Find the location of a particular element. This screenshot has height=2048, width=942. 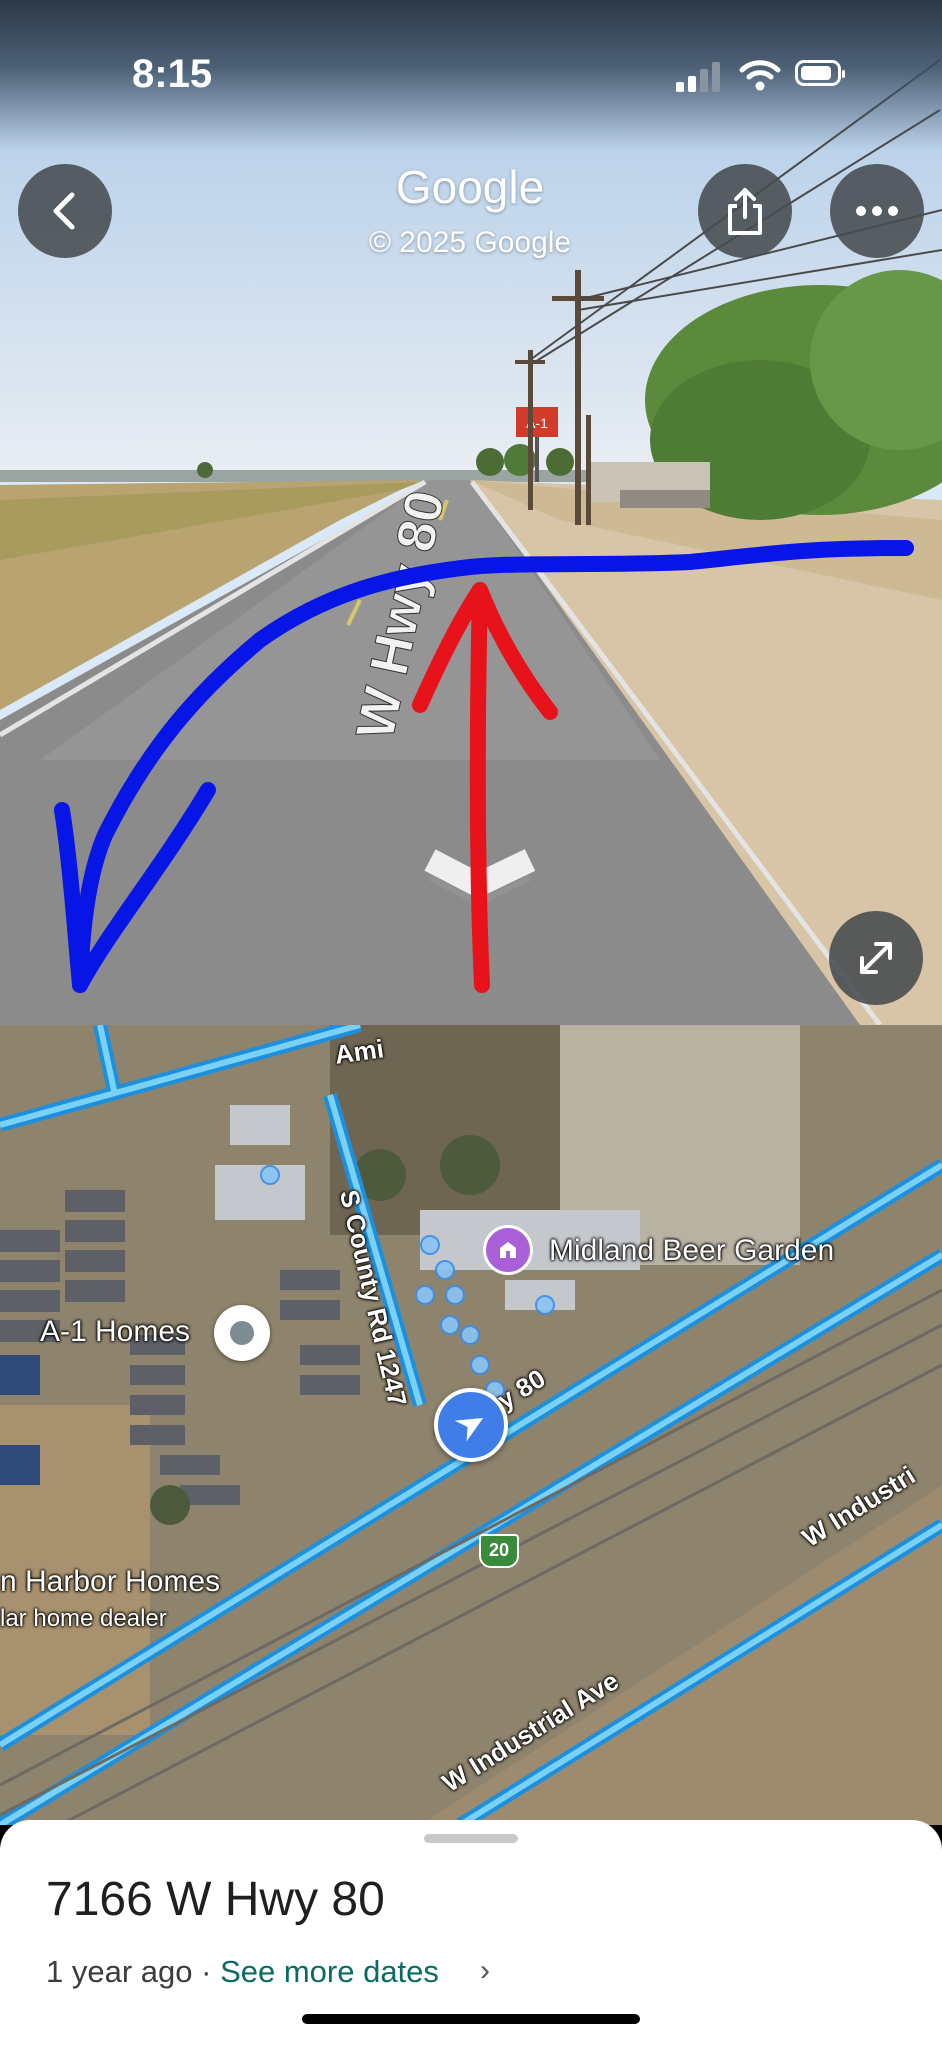

expand-icon is located at coordinates (876, 958).